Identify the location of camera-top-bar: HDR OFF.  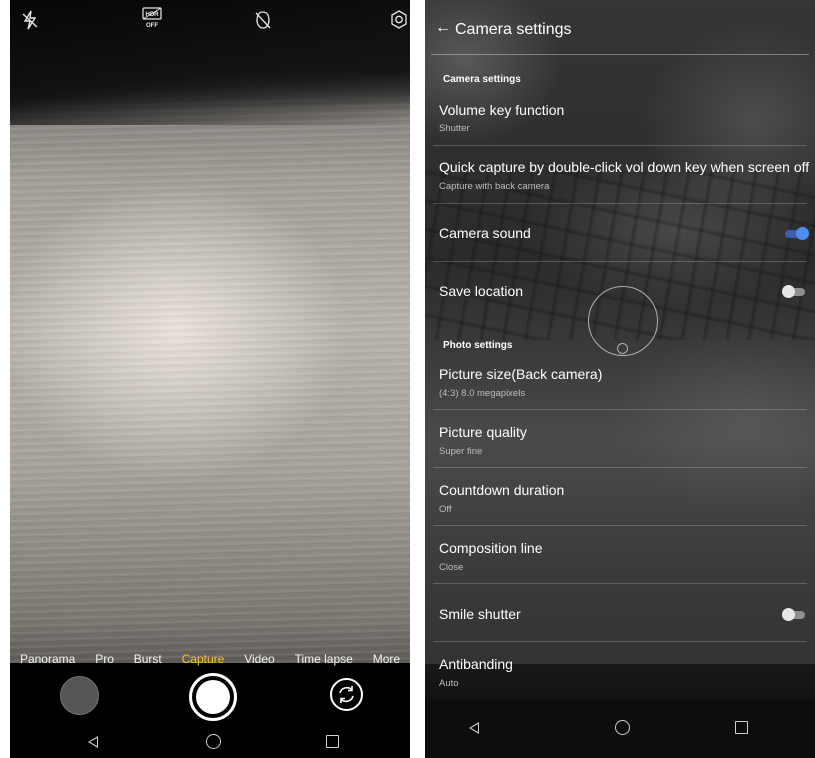
(210, 22).